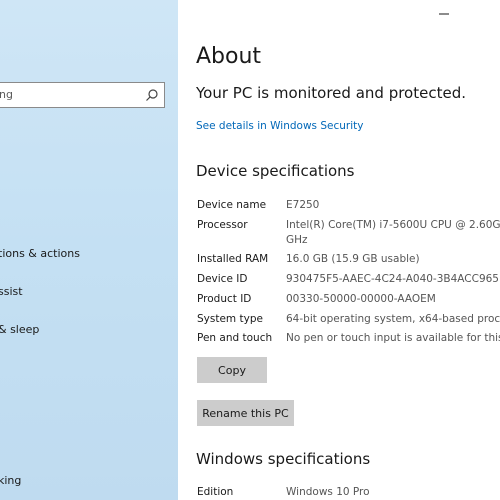 Image resolution: width=500 pixels, height=500 pixels. Describe the element at coordinates (233, 259) in the screenshot. I see `spec-label-installed-ram: Installed RAM` at that location.